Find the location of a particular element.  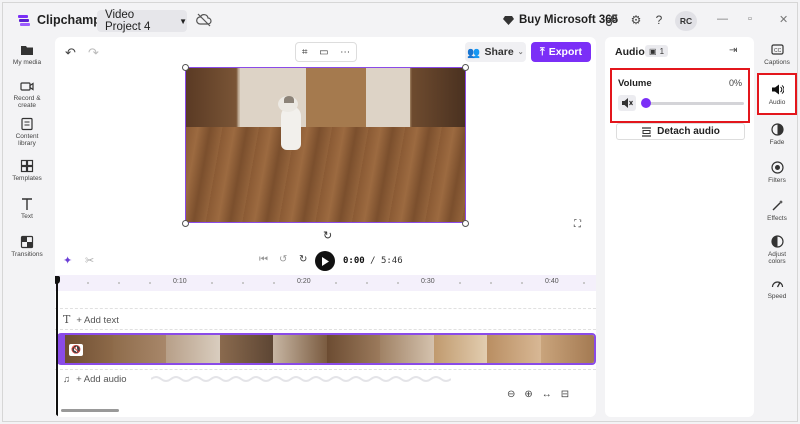

minimize-icon: — is located at coordinates (722, 19).